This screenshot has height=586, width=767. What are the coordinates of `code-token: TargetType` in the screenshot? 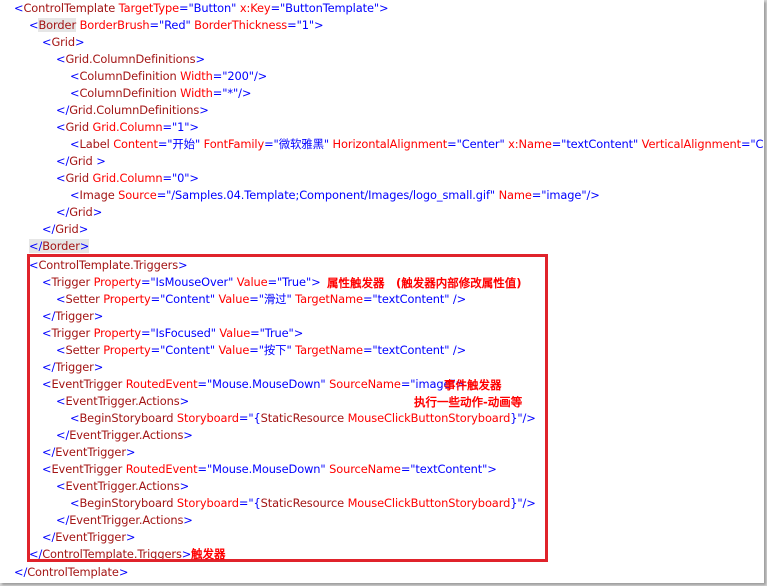 It's located at (147, 8).